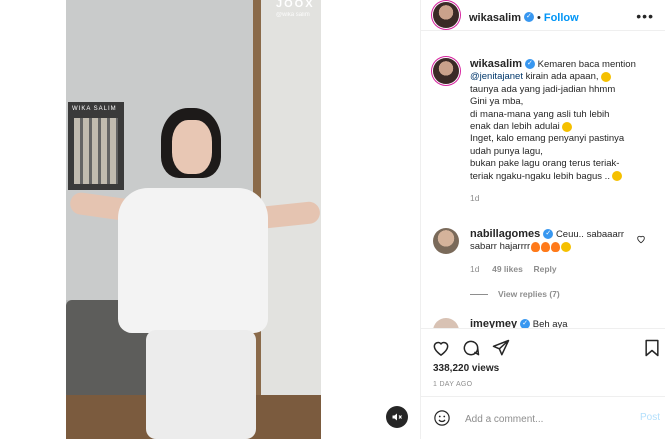 The height and width of the screenshot is (440, 665). I want to click on comment-text-line-1: Ceuu.. sabaaarr, so click(590, 234).